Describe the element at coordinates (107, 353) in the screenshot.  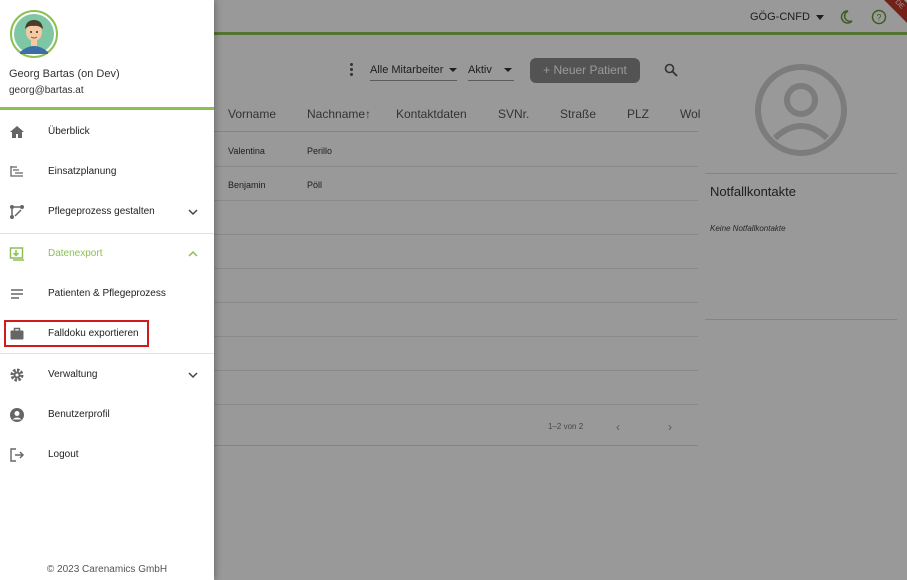
I see `divider` at that location.